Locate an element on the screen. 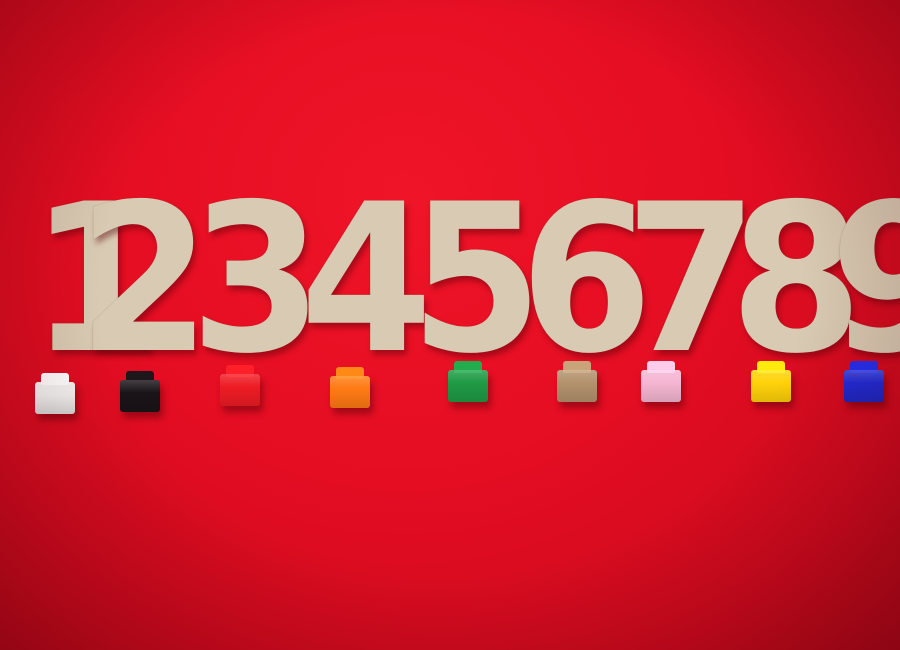 Image resolution: width=900 pixels, height=650 pixels. blue-block is located at coordinates (864, 386).